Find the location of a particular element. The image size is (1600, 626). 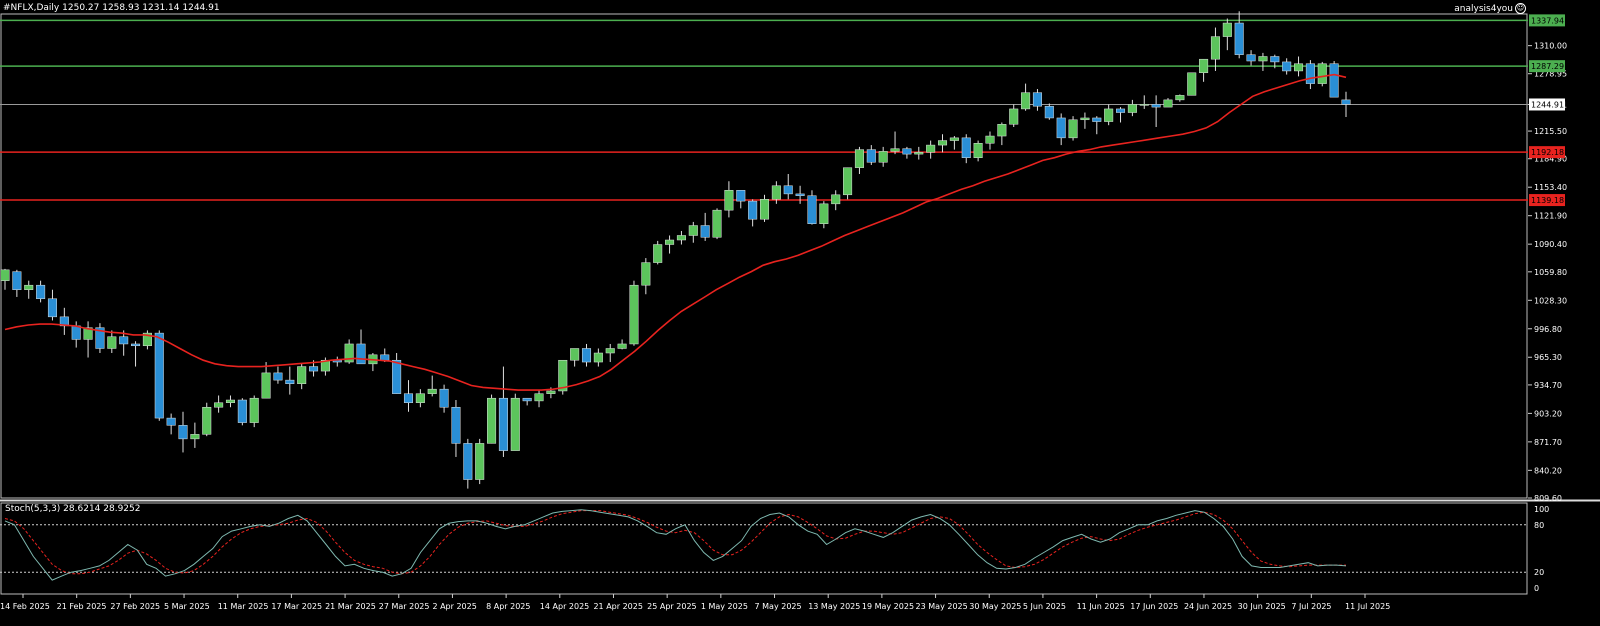

y-tick-label: 996.80 is located at coordinates (1548, 329).